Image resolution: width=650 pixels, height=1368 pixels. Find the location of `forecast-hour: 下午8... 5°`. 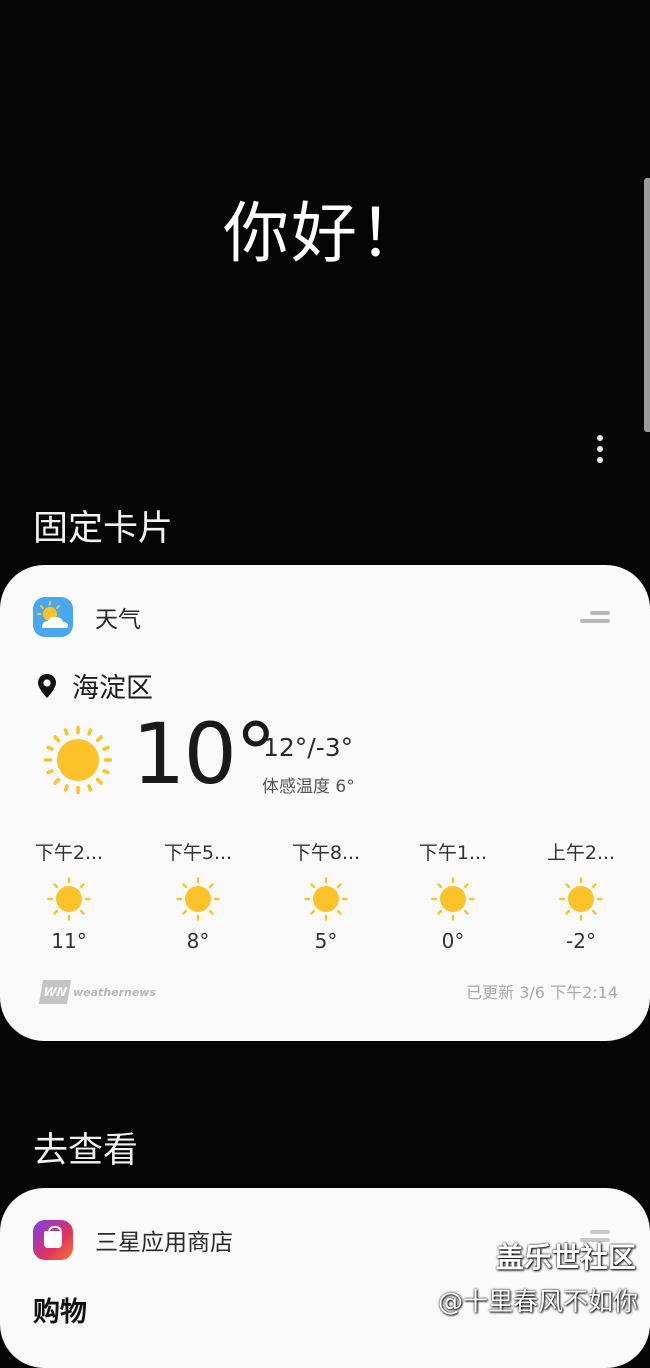

forecast-hour: 下午8... 5° is located at coordinates (326, 895).